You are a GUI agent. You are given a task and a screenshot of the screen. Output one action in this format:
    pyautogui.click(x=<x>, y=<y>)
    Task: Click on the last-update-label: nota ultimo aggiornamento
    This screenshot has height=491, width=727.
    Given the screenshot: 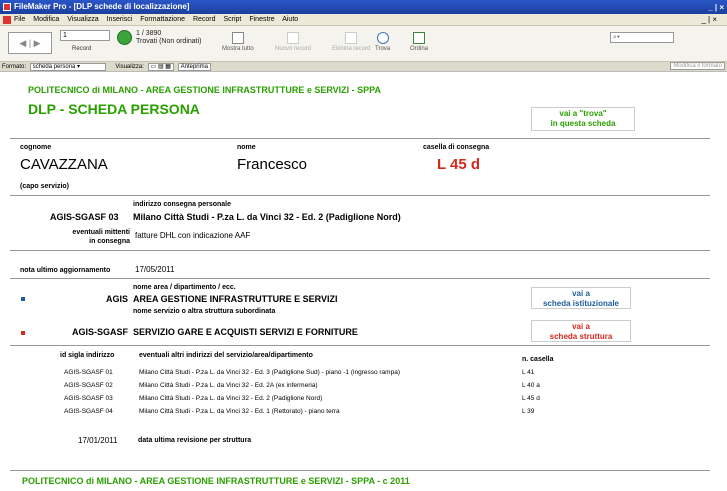 What is the action you would take?
    pyautogui.click(x=65, y=270)
    